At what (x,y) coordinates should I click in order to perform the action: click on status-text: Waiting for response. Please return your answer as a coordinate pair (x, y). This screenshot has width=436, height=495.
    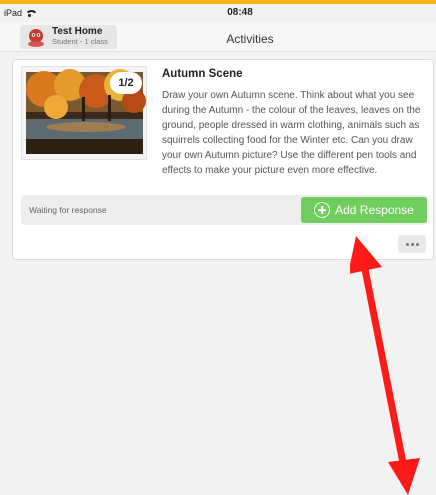
    Looking at the image, I should click on (68, 210).